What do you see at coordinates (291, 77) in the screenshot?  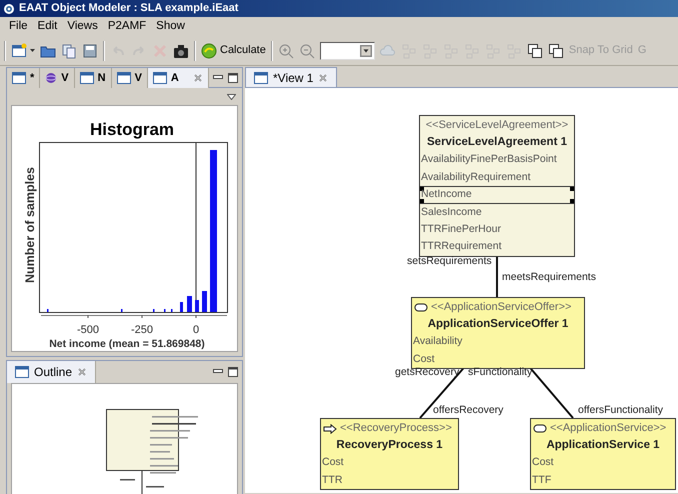 I see `editor-tab: *View 1` at bounding box center [291, 77].